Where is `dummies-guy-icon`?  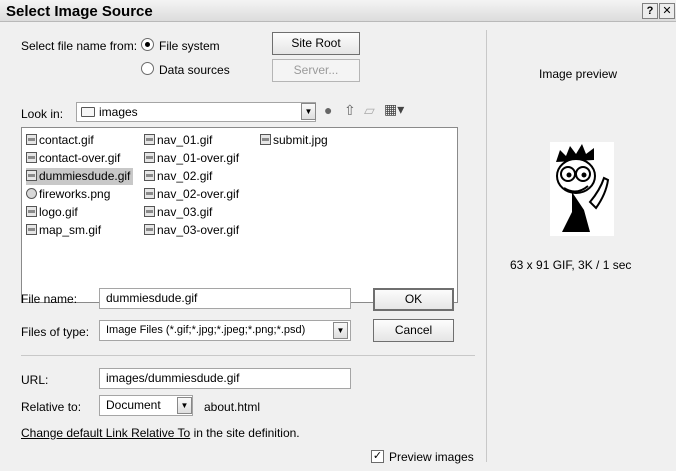 dummies-guy-icon is located at coordinates (583, 188).